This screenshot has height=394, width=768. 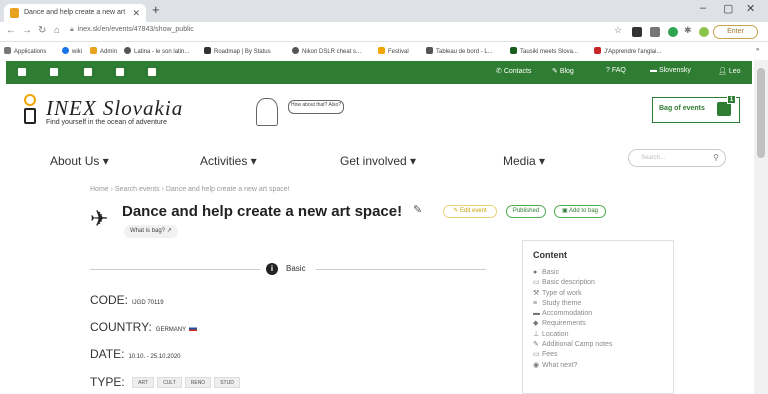 I want to click on date-field: DATE: 10.10. - 25.10.2020, so click(x=135, y=354).